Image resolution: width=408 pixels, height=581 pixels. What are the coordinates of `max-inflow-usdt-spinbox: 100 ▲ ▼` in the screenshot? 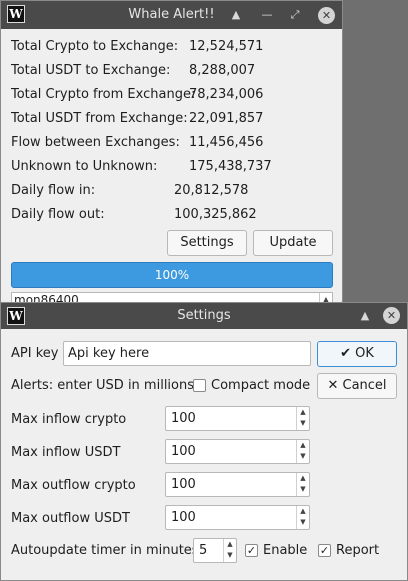 It's located at (237, 451).